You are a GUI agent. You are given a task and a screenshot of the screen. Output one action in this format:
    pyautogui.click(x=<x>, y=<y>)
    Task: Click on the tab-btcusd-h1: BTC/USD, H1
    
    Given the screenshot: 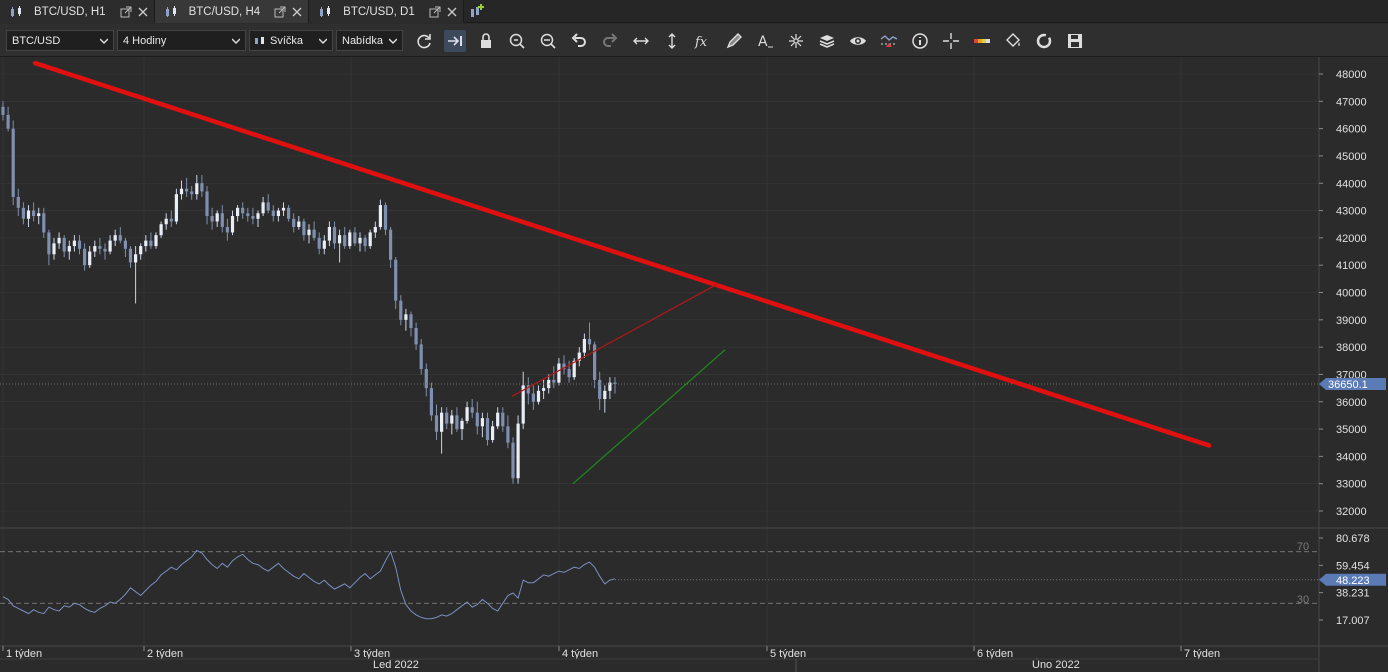 What is the action you would take?
    pyautogui.click(x=77, y=11)
    